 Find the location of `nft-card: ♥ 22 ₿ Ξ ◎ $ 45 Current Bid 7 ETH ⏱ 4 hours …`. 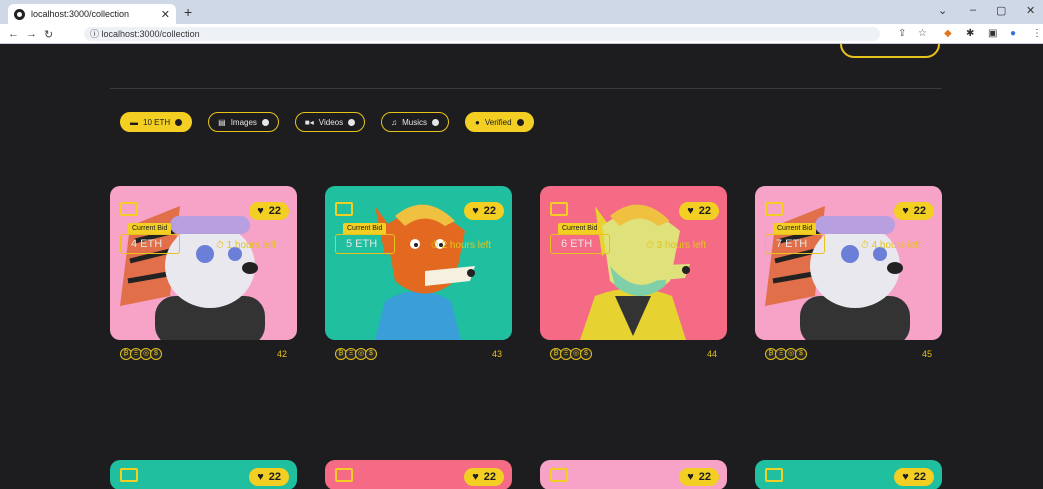

nft-card: ♥ 22 ₿ Ξ ◎ $ 45 Current Bid 7 ETH ⏱ 4 hours … is located at coordinates (848, 277).